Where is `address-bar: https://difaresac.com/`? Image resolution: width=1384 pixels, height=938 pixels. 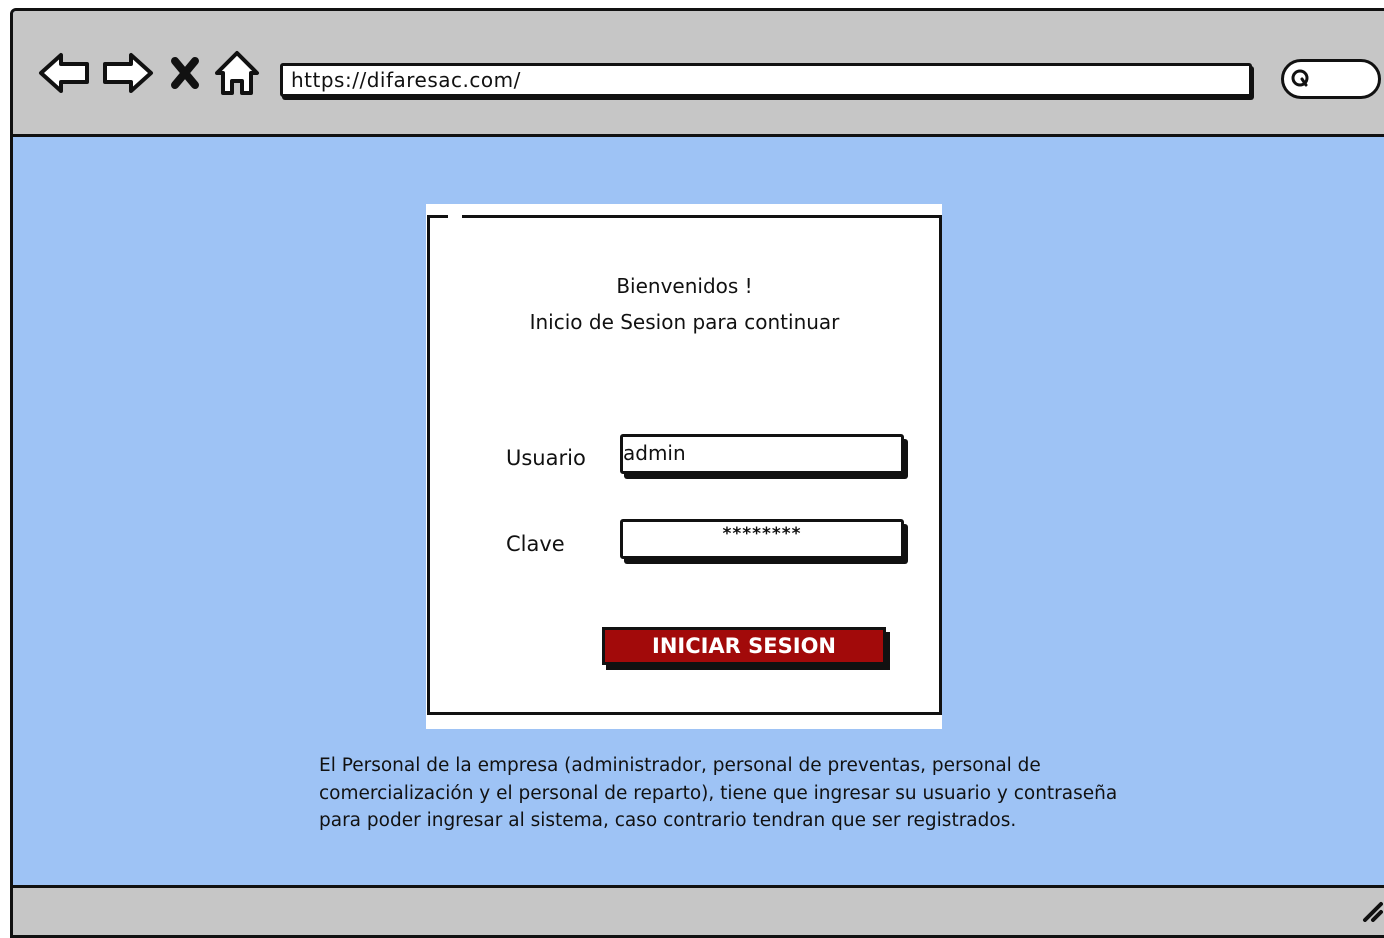
address-bar: https://difaresac.com/ is located at coordinates (766, 80).